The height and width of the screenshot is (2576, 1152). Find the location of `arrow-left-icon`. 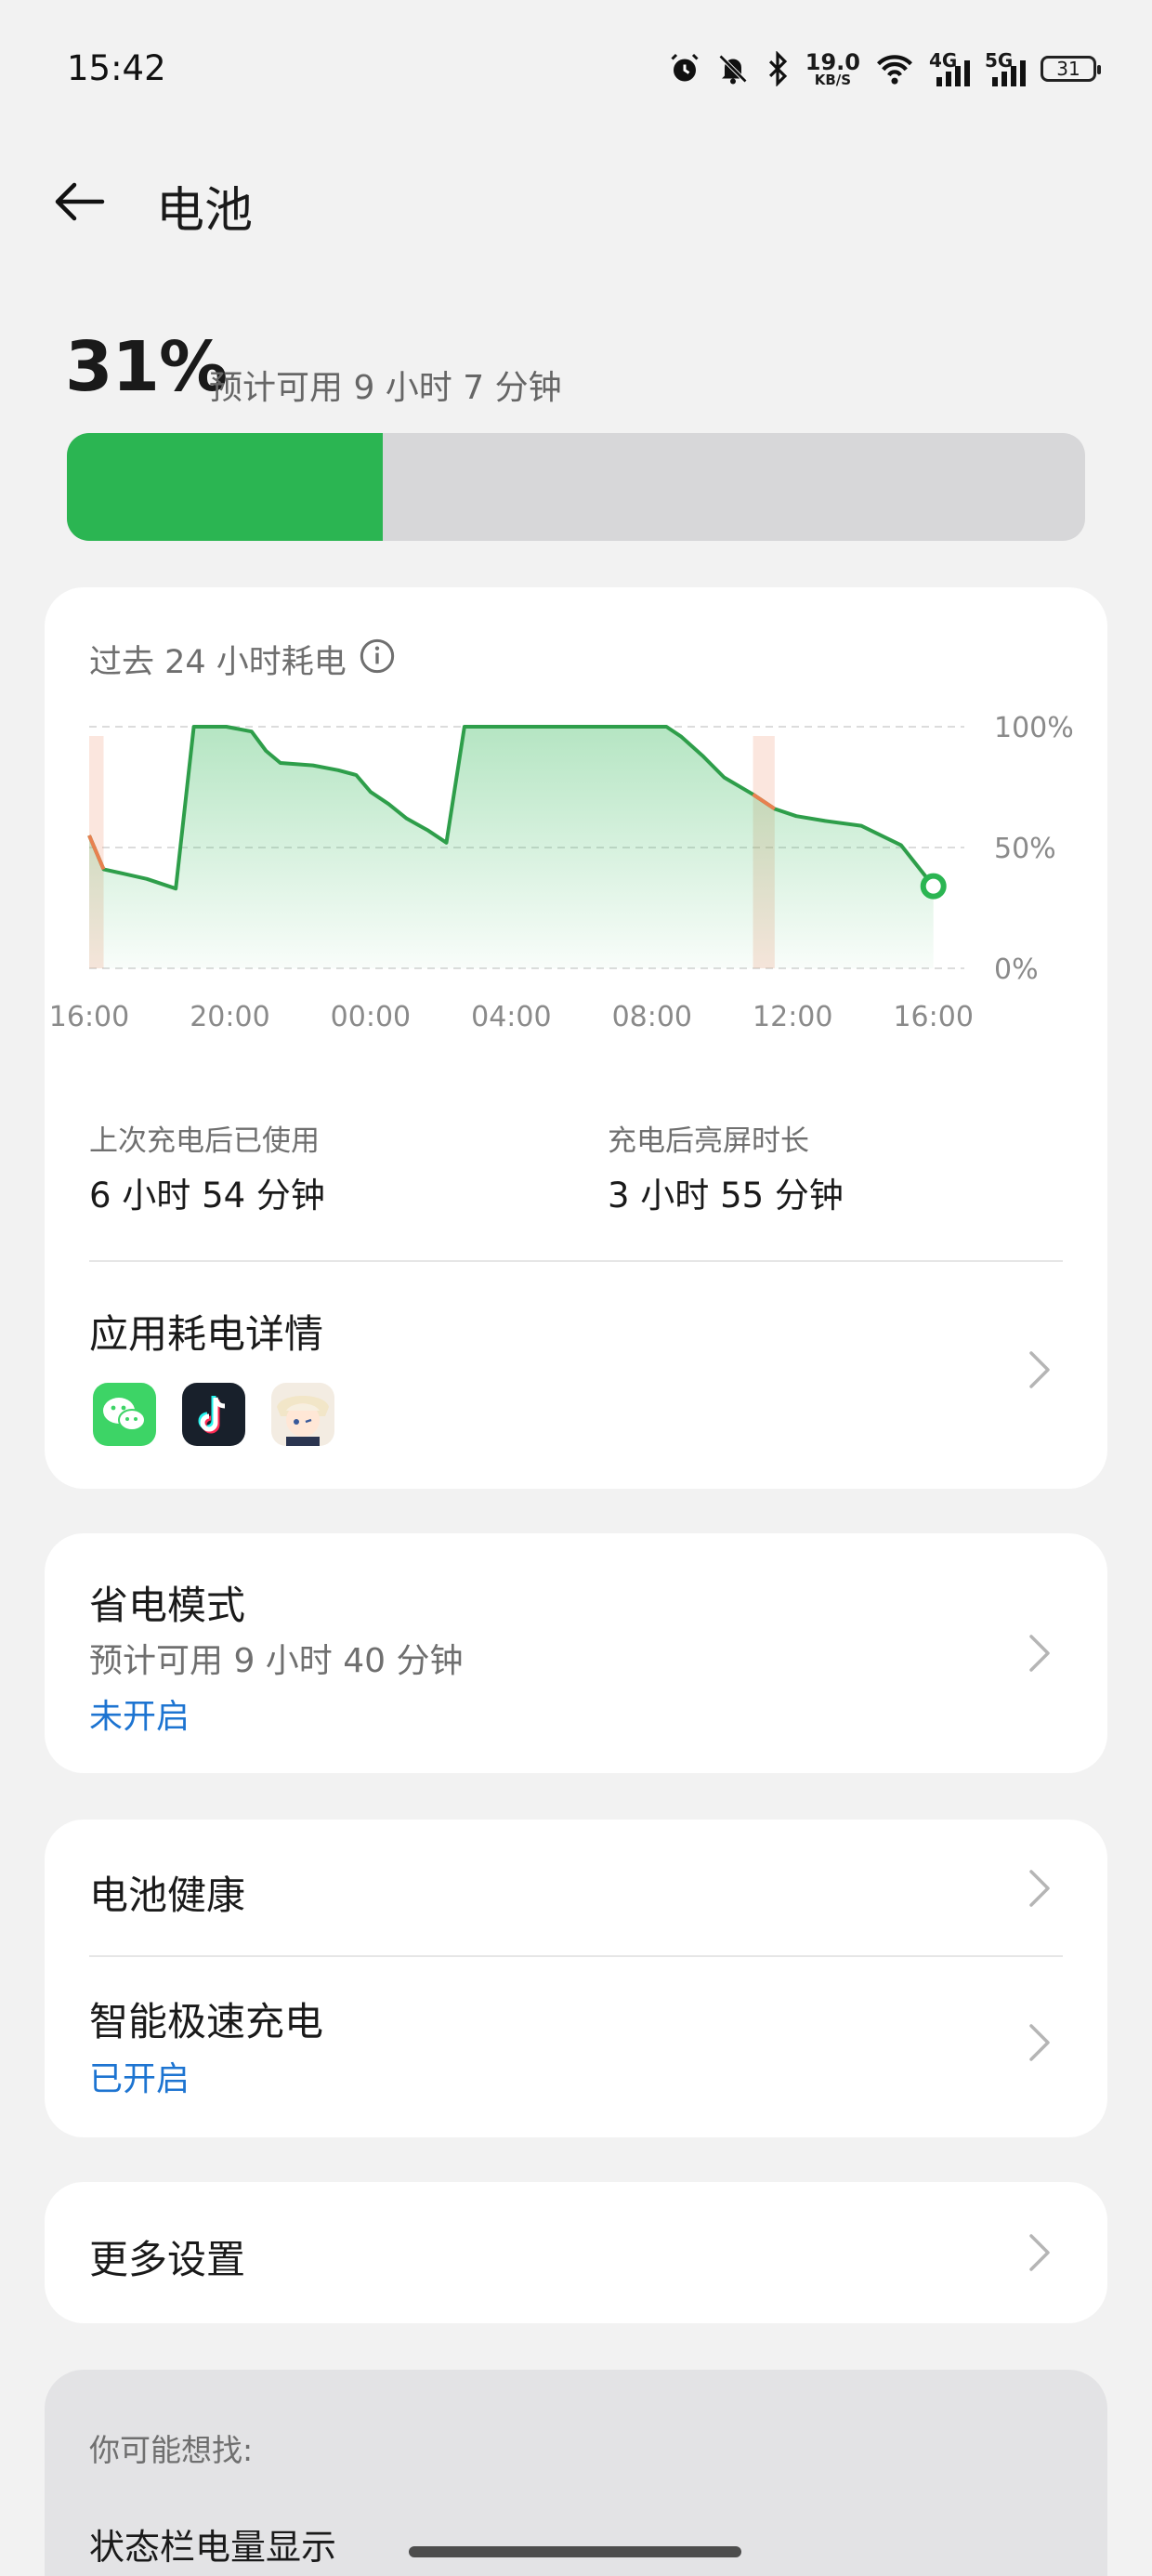

arrow-left-icon is located at coordinates (80, 201).